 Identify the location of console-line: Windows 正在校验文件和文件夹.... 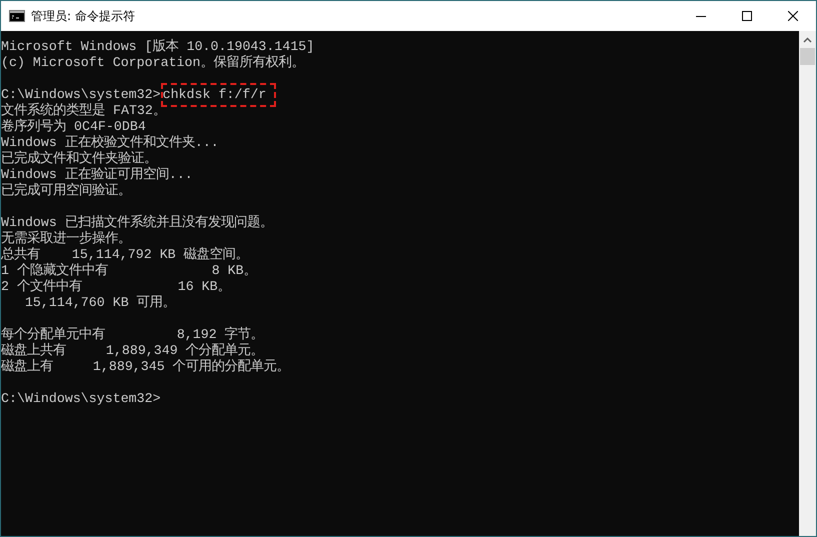
(110, 142).